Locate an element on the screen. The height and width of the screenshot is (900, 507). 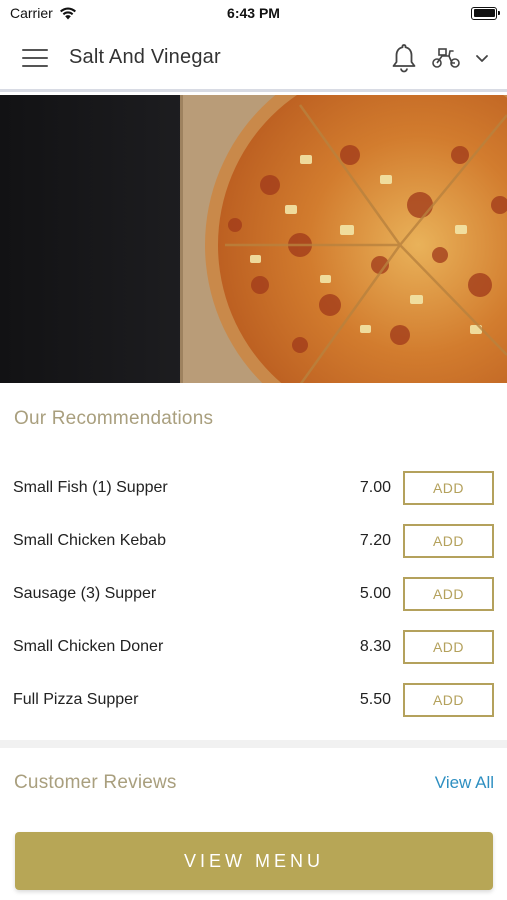
recommendations-title: Our Recommendations is located at coordinates (114, 418).